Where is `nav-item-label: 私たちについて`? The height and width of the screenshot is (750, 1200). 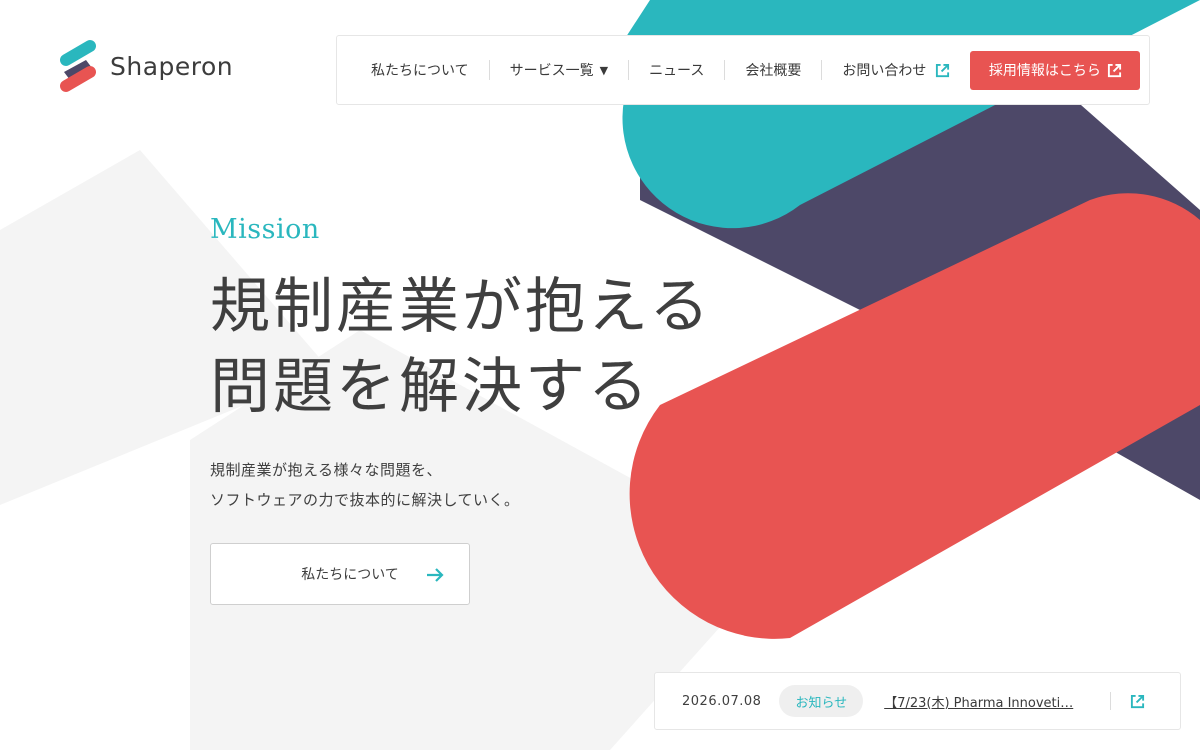
nav-item-label: 私たちについて is located at coordinates (420, 71).